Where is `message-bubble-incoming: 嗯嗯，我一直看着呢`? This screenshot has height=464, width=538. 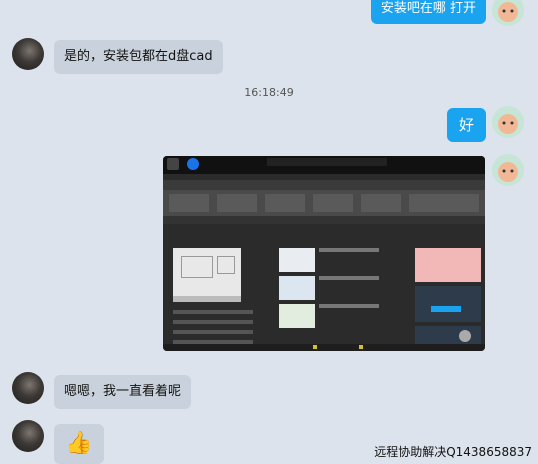 message-bubble-incoming: 嗯嗯，我一直看着呢 is located at coordinates (123, 392).